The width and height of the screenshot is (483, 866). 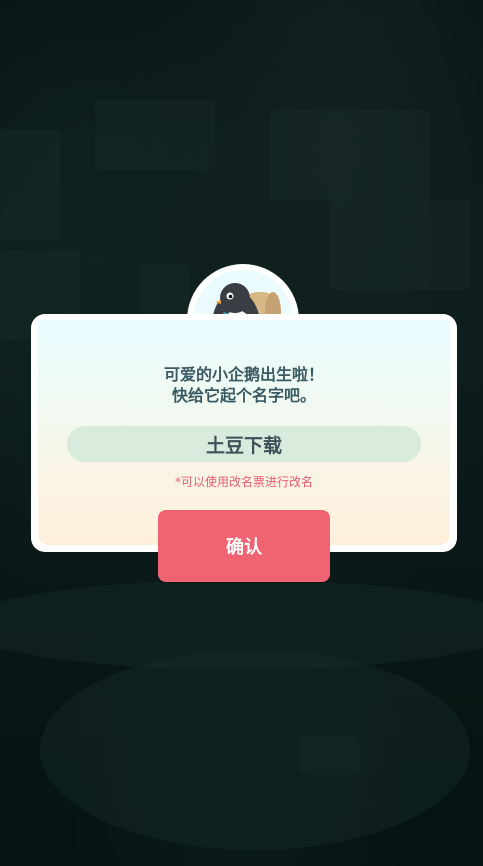 I want to click on dialog-message-line2: 快给它起个名字吧。, so click(x=243, y=395).